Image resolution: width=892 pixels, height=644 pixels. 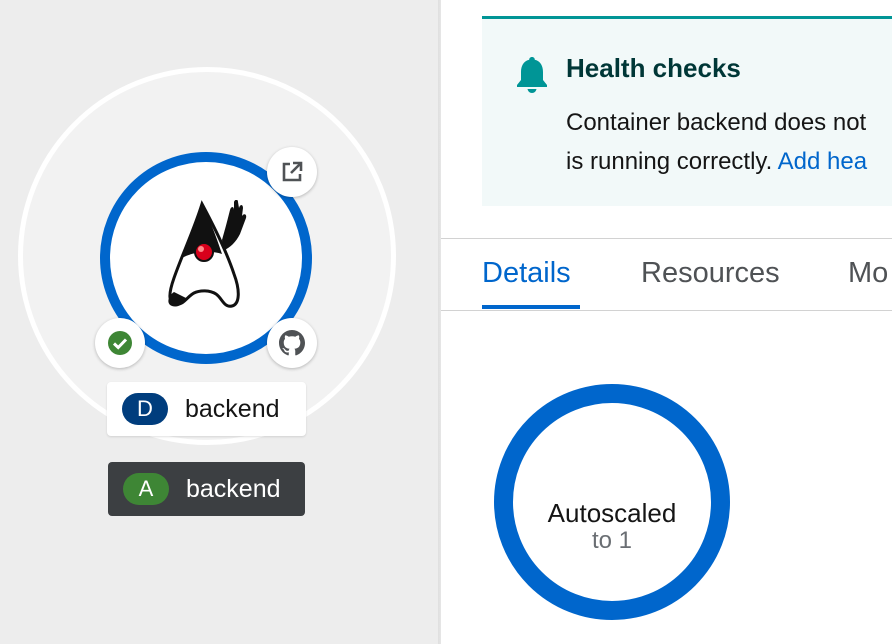 I want to click on application-label: A backend, so click(x=206, y=489).